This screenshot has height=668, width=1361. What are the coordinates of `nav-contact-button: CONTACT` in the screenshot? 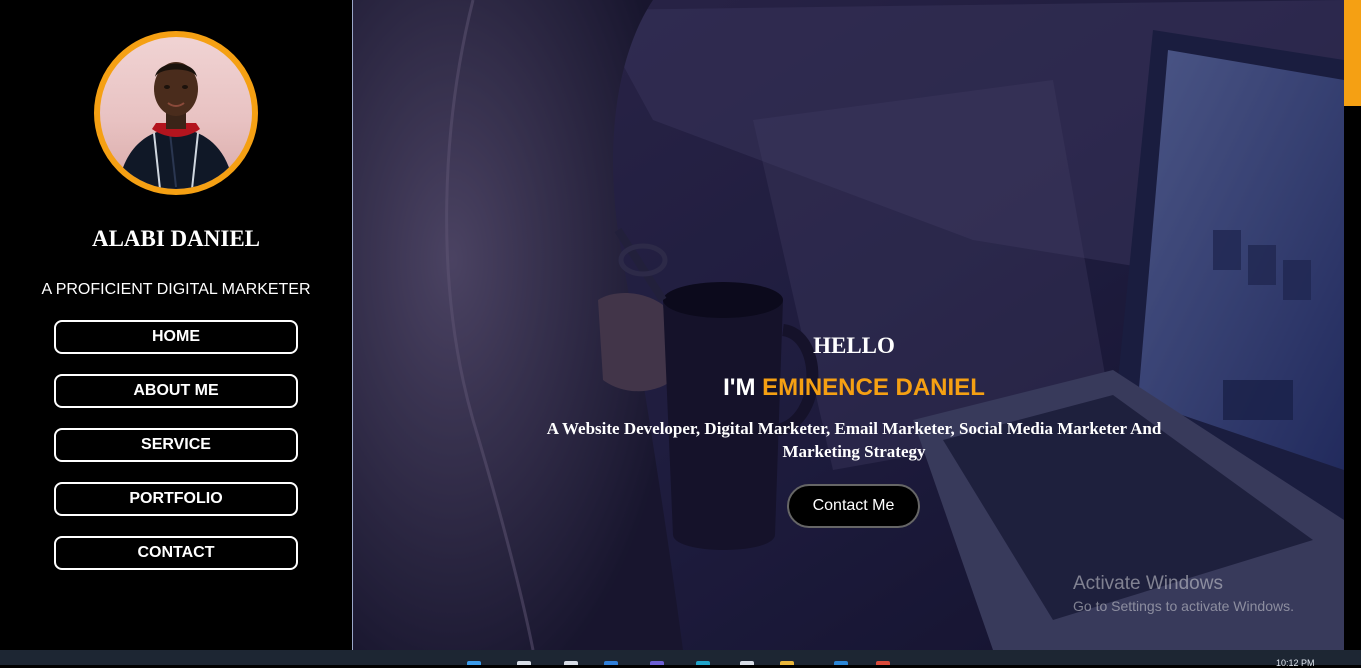 It's located at (176, 553).